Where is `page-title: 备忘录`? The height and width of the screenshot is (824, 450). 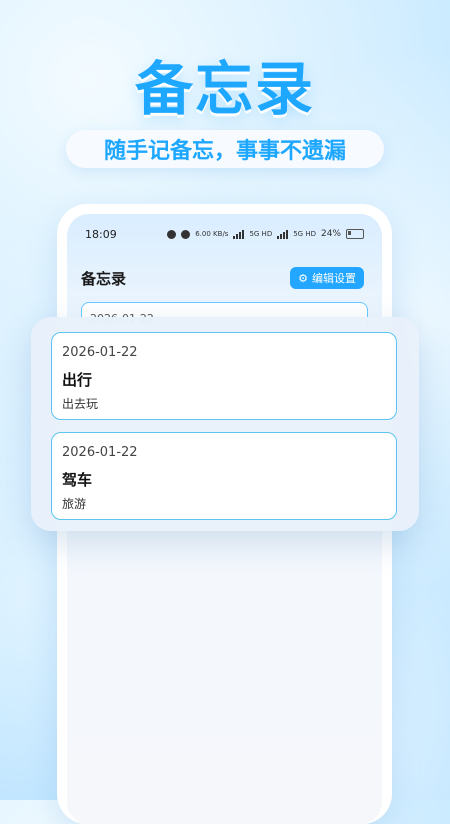
page-title: 备忘录 is located at coordinates (104, 279).